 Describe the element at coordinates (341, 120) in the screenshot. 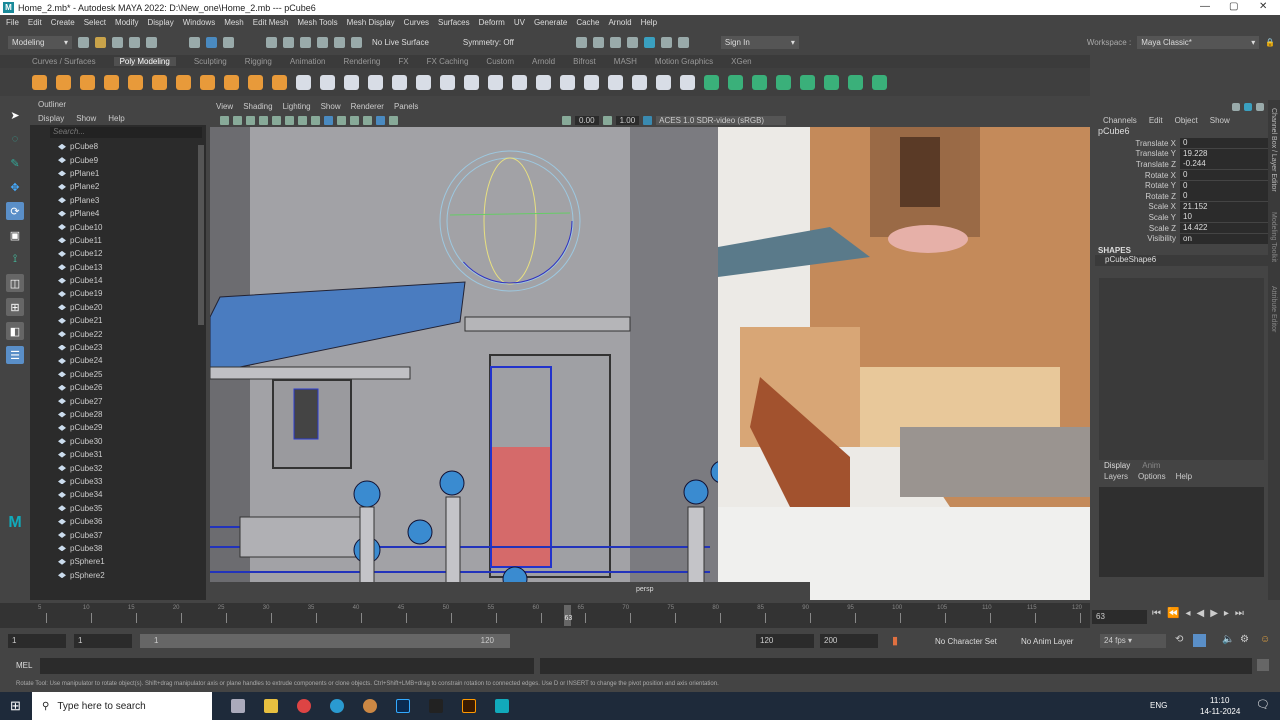

I see `textured-icon` at that location.